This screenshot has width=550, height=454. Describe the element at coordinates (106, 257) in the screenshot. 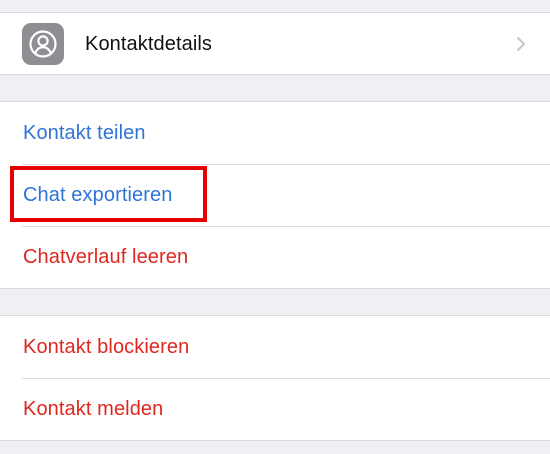

I see `clear-chat-history-label: Chatverlauf leeren` at that location.